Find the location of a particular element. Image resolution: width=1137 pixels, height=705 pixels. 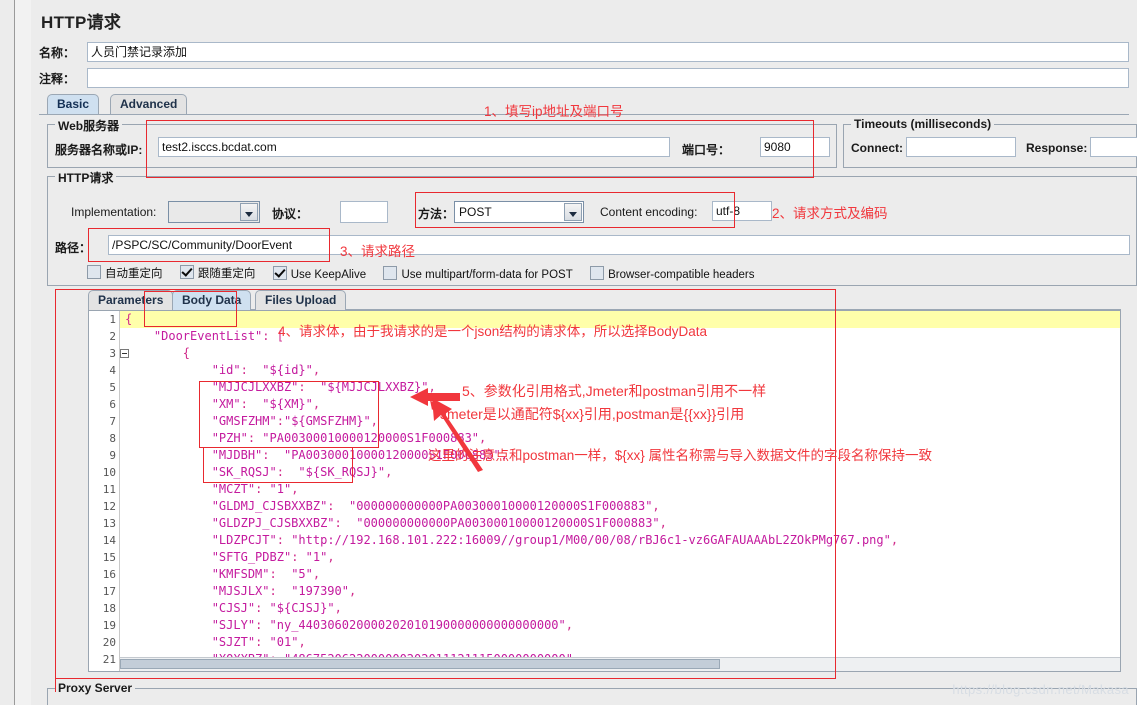

code-line: "MCZT": "1", is located at coordinates (620, 489).